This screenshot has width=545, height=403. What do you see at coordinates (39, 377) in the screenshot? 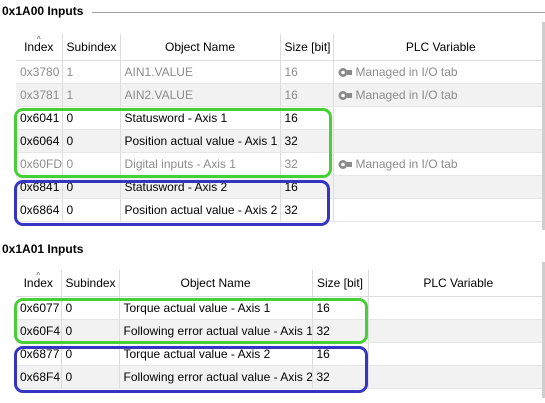
I see `cell-index: 0x68F4` at bounding box center [39, 377].